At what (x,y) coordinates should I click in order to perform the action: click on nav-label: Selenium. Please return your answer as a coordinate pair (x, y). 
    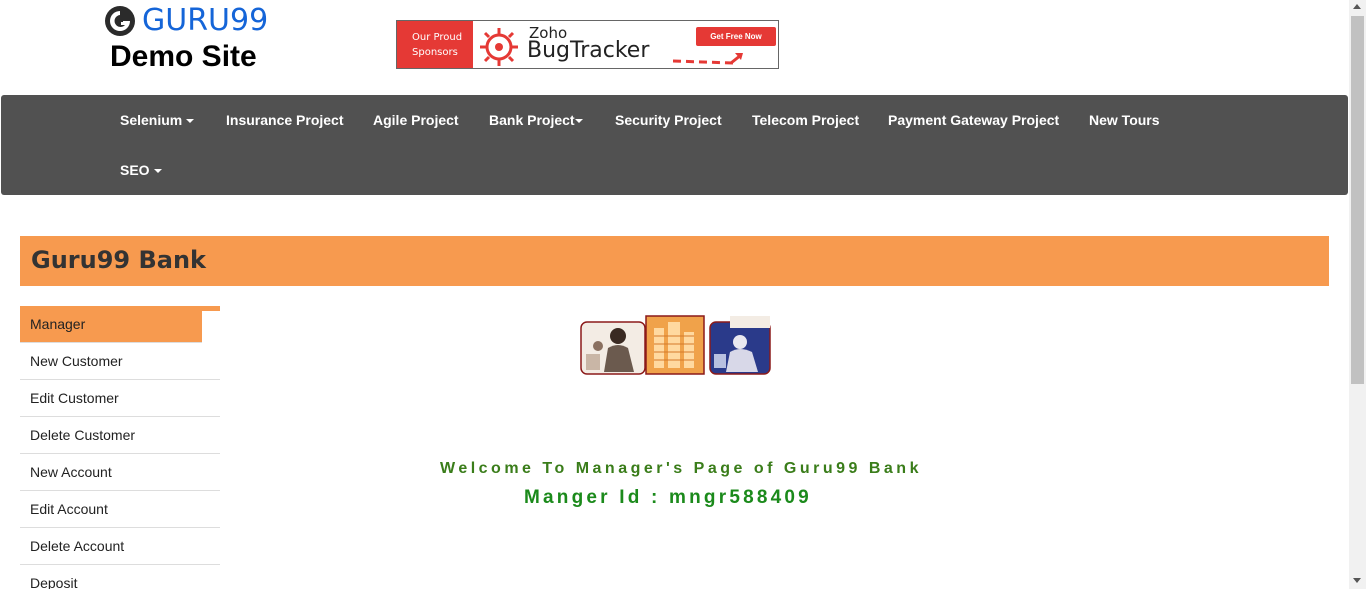
    Looking at the image, I should click on (151, 120).